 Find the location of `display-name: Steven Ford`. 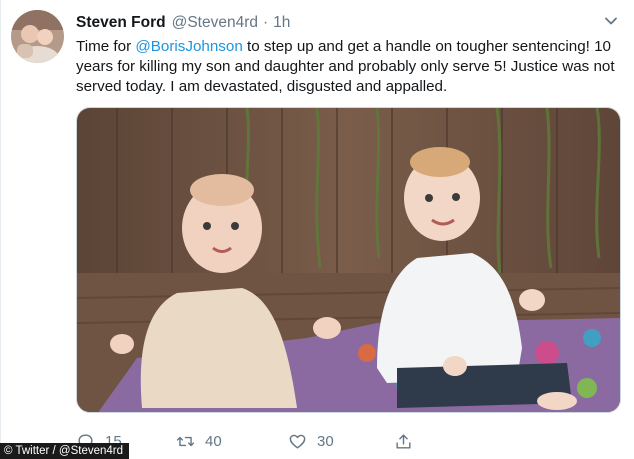

display-name: Steven Ford is located at coordinates (121, 23).